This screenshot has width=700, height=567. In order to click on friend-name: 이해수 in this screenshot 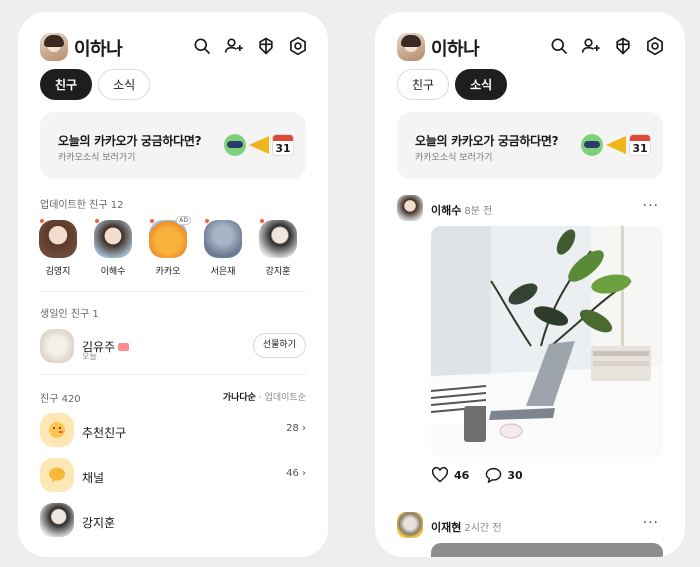, I will do `click(113, 272)`.